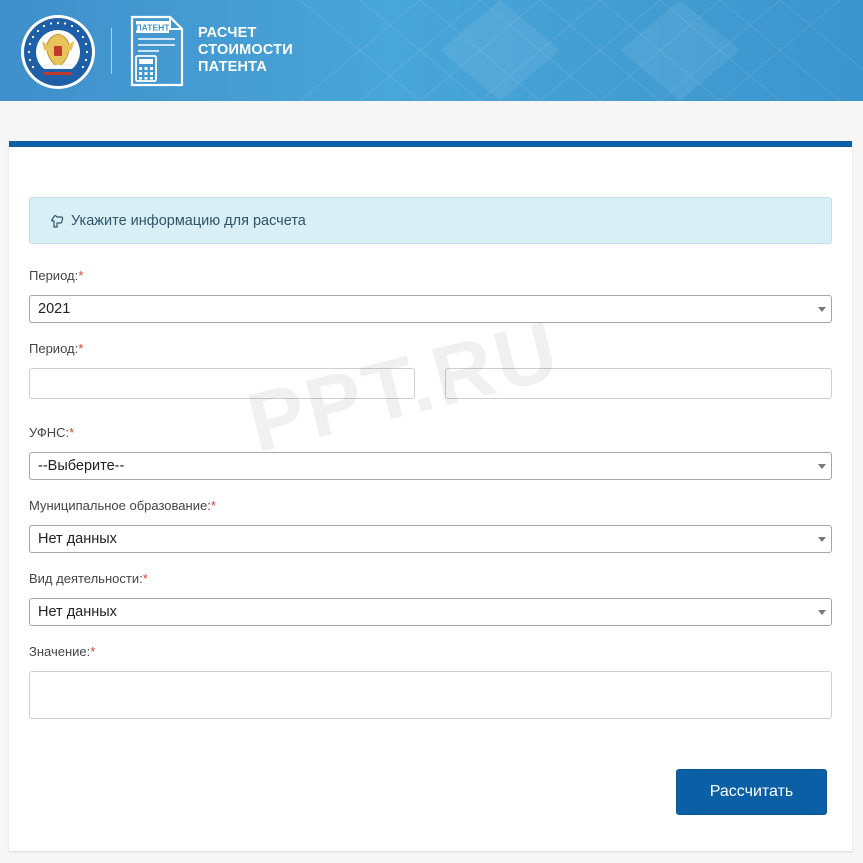  I want to click on period-from-input, so click(222, 383).